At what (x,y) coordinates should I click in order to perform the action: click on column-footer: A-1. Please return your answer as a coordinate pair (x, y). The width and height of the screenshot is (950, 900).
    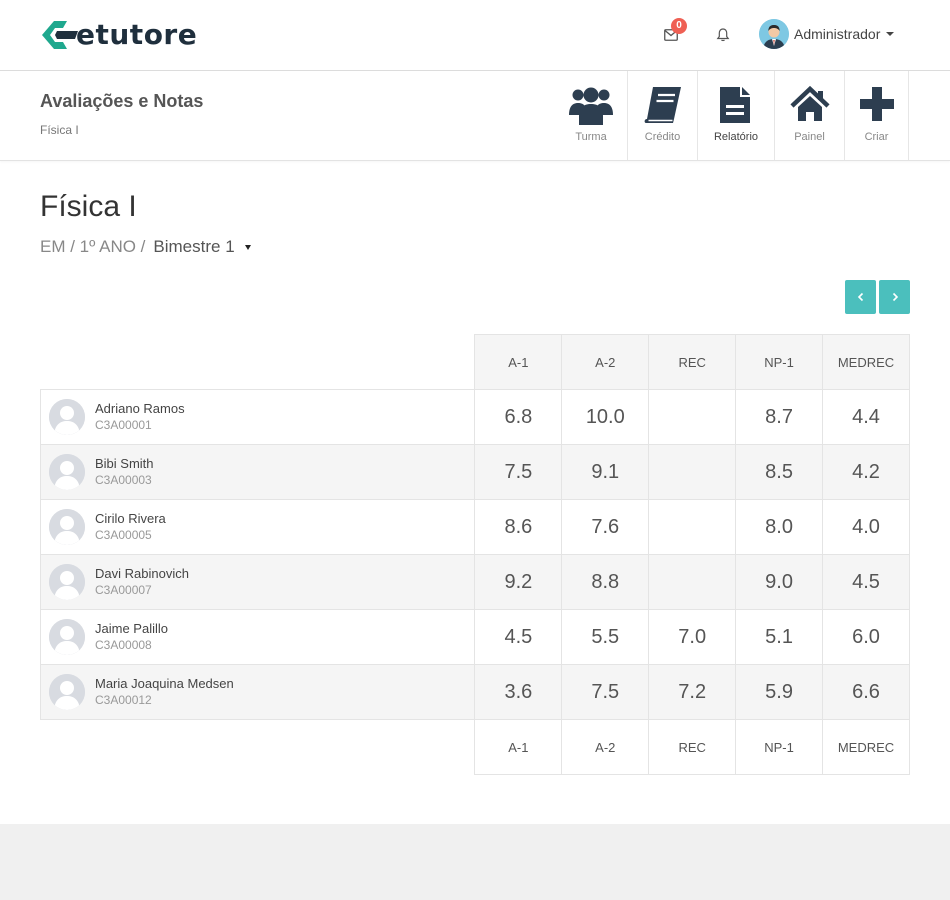
    Looking at the image, I should click on (518, 747).